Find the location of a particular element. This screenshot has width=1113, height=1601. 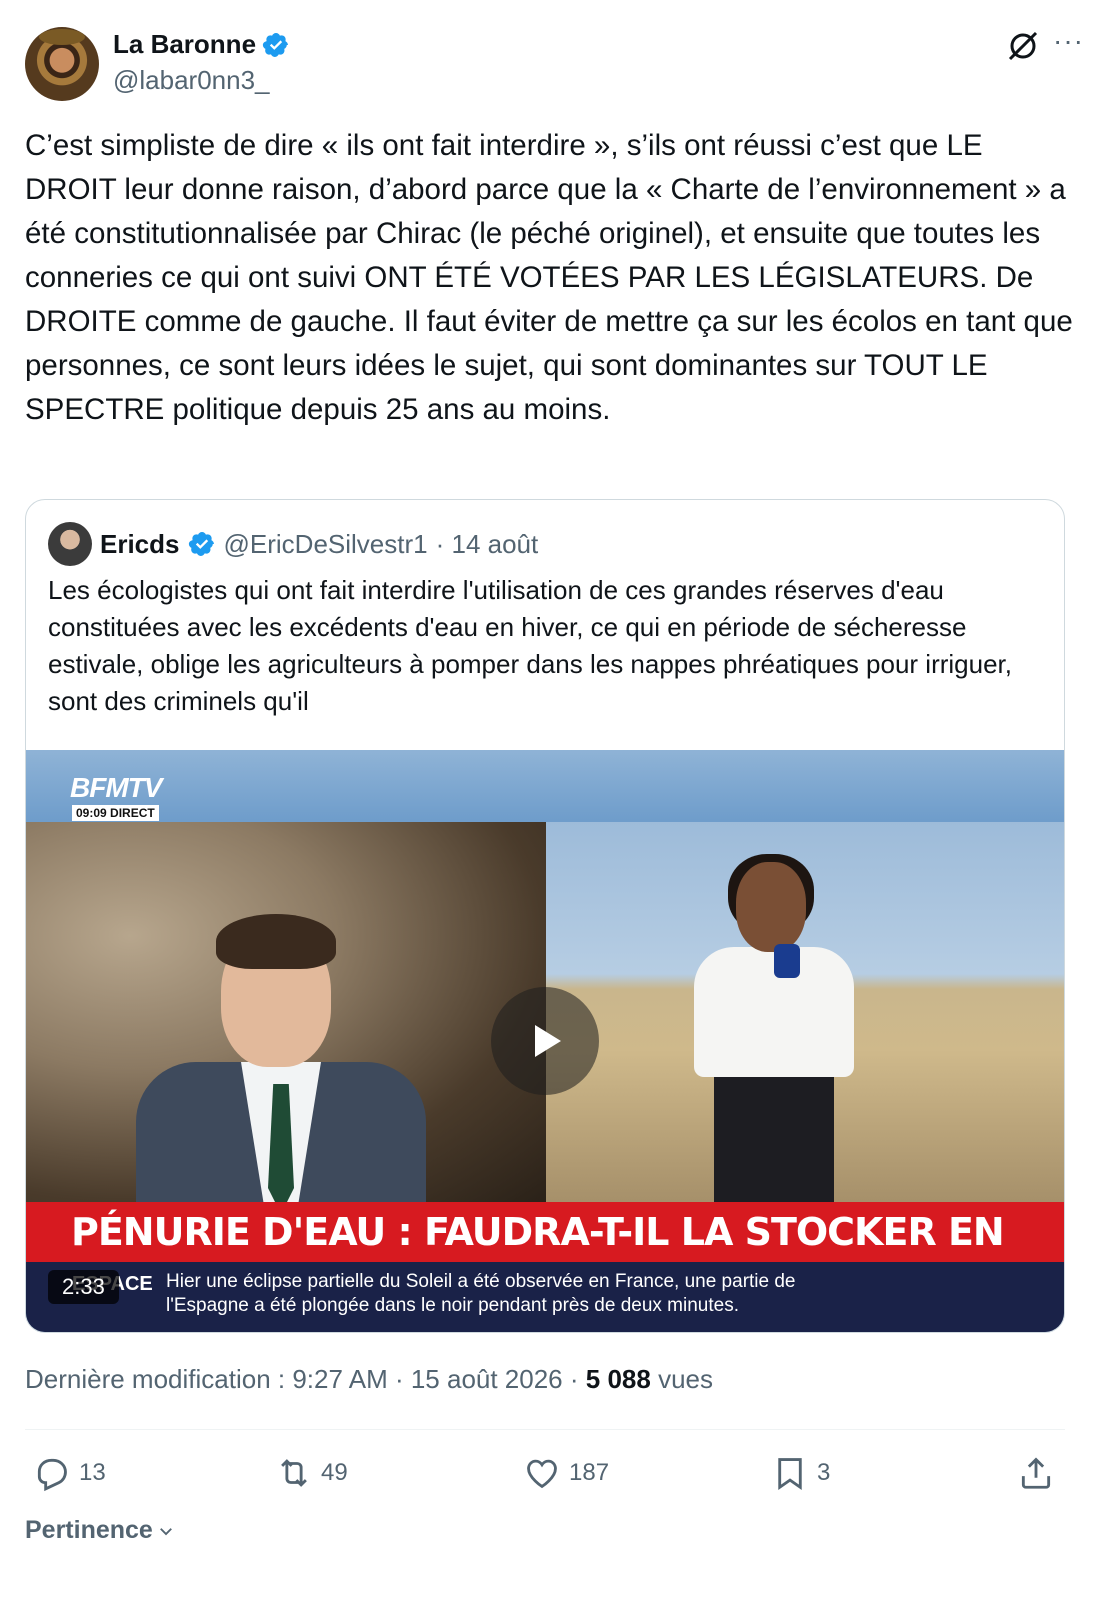

share-icon is located at coordinates (1036, 1473).